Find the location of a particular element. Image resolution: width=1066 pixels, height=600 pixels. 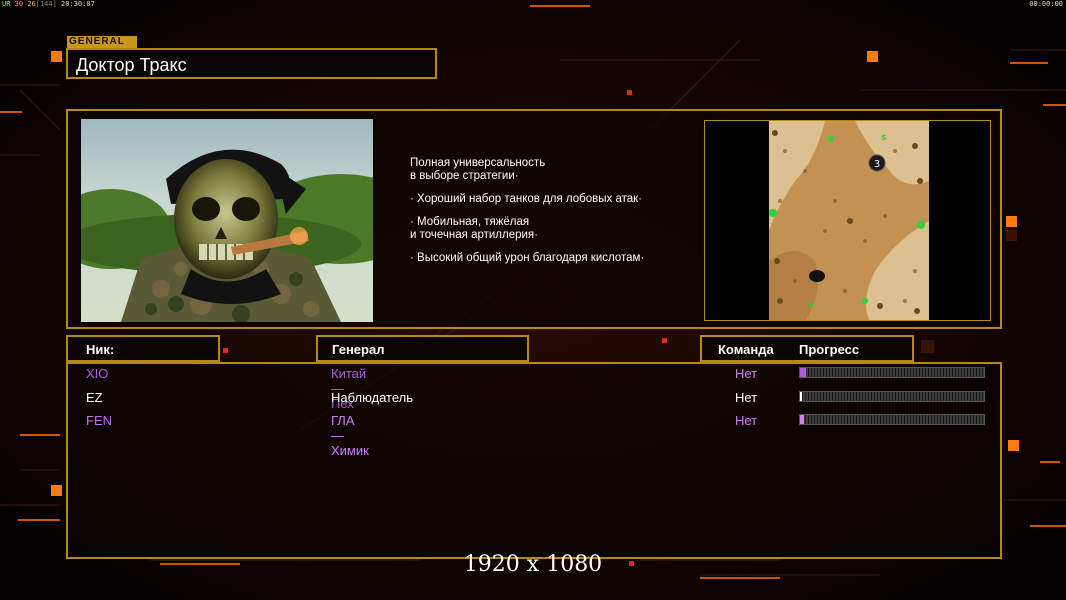

fps-counter: UR 30 26[144] 20:30:07 is located at coordinates (48, 4).